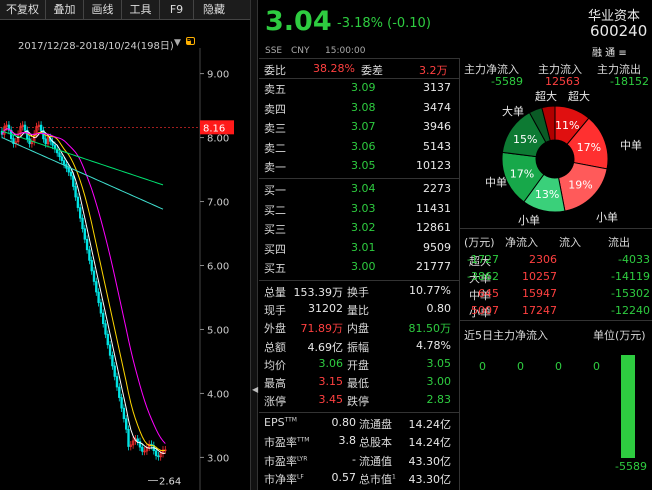  Describe the element at coordinates (567, 125) in the screenshot. I see `pie-label: 11%` at that location.